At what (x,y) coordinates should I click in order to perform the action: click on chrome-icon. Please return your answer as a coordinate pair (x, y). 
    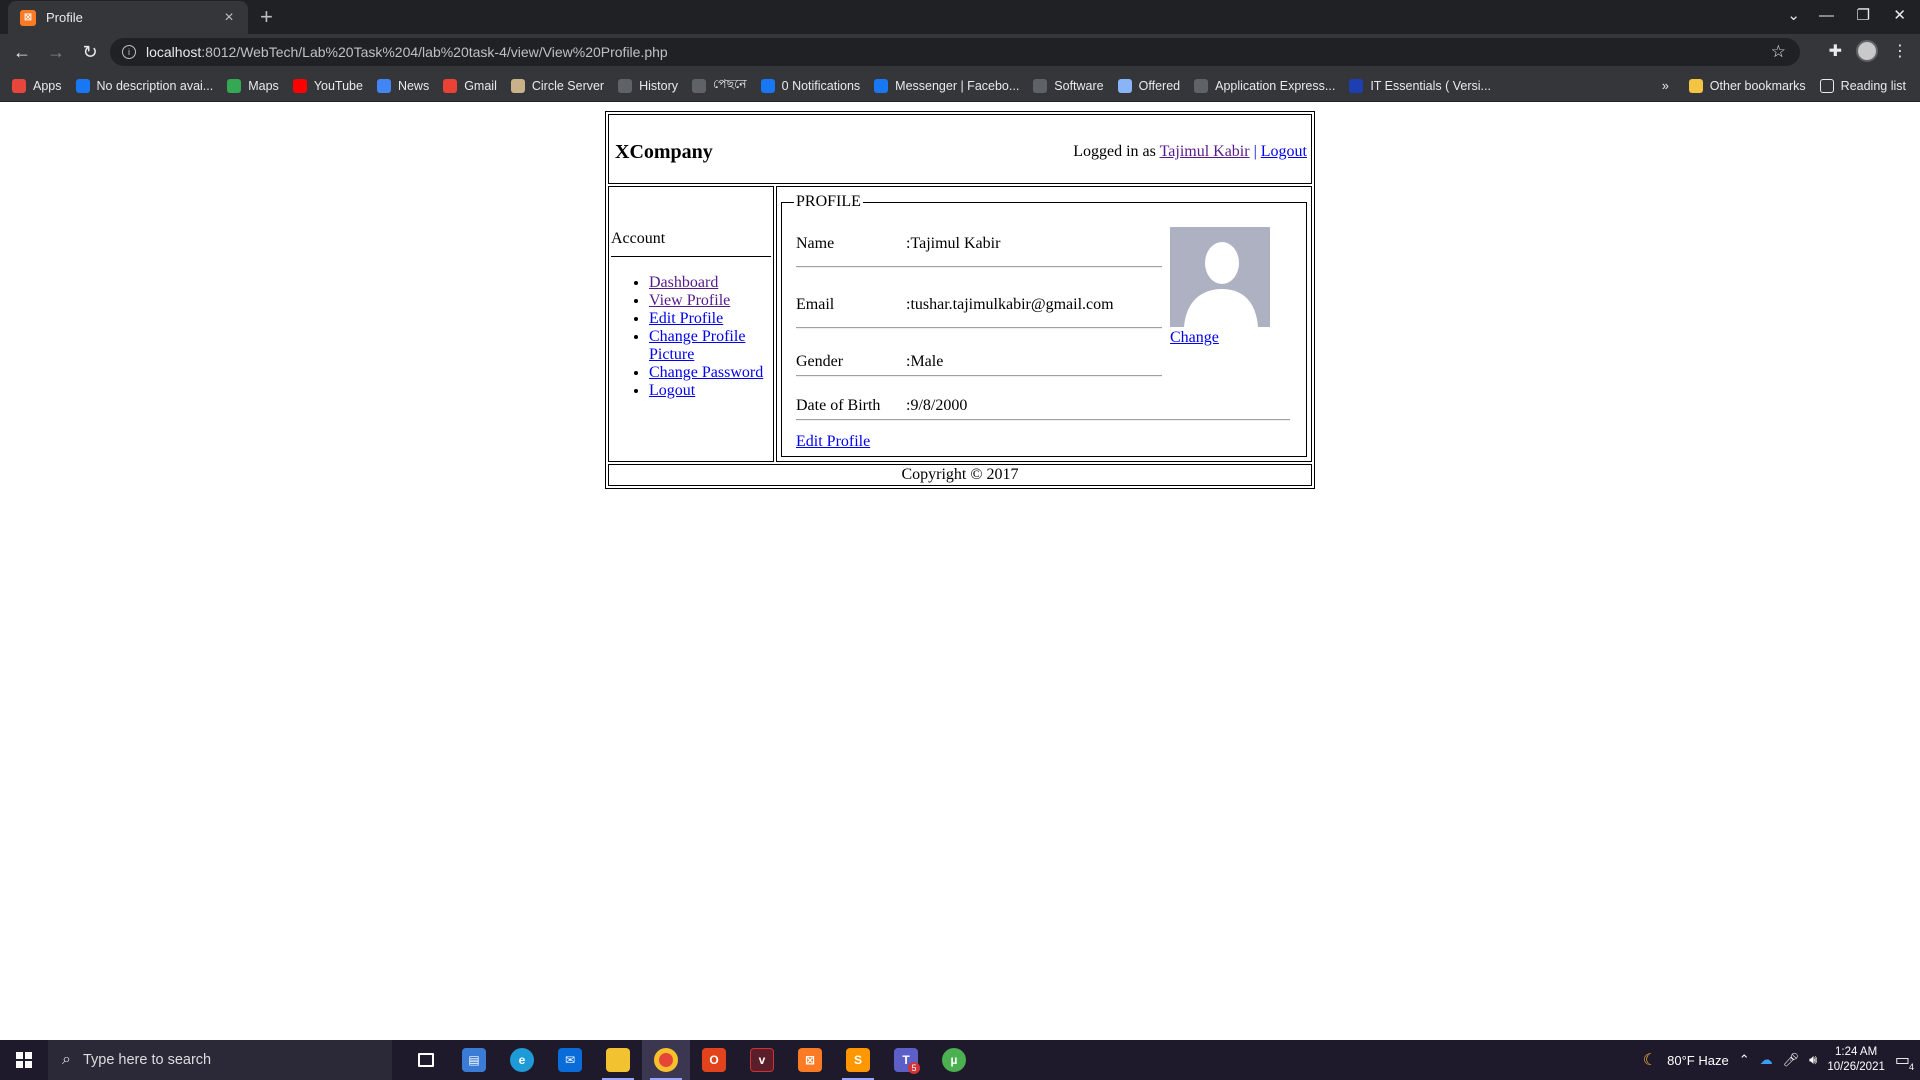
    Looking at the image, I should click on (666, 1060).